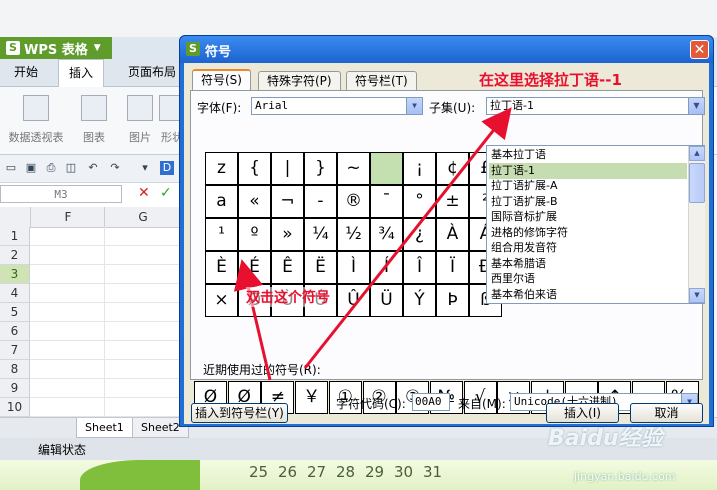 The image size is (717, 490). Describe the element at coordinates (452, 201) in the screenshot. I see `symbol-cell: ±` at that location.